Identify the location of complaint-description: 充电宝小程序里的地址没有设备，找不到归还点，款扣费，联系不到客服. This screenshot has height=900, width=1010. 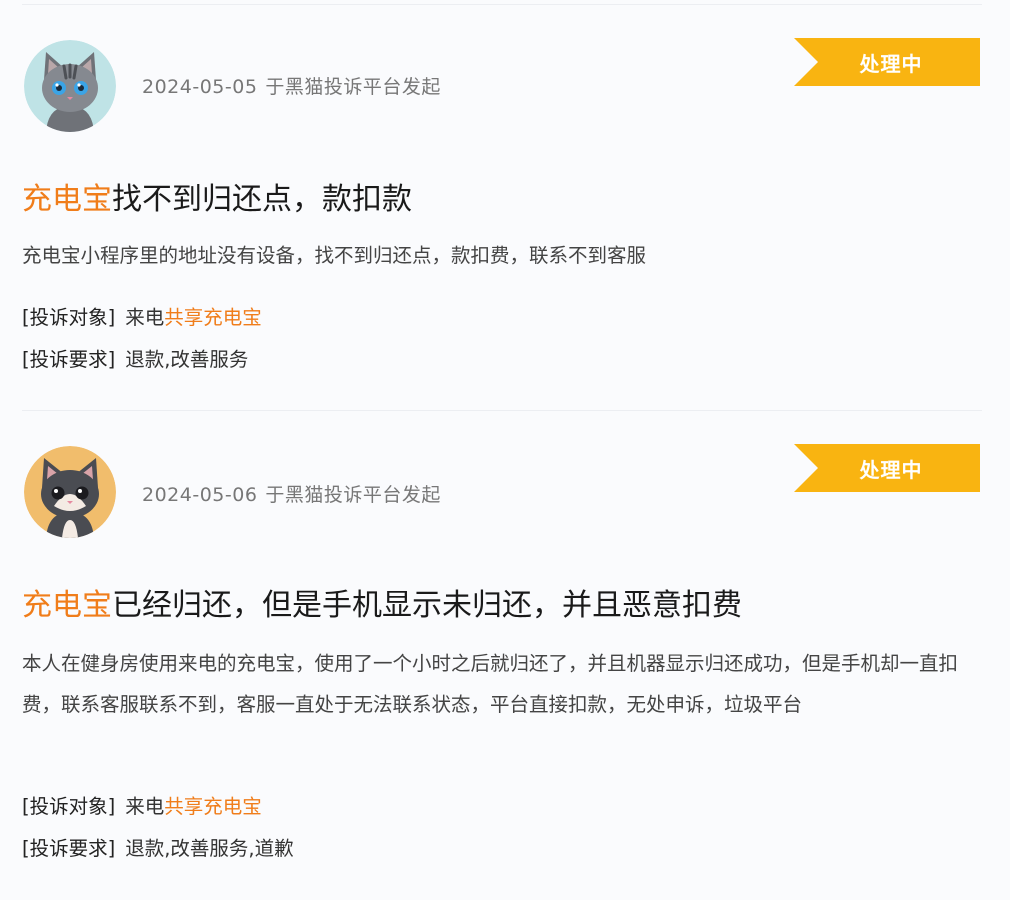
(334, 255).